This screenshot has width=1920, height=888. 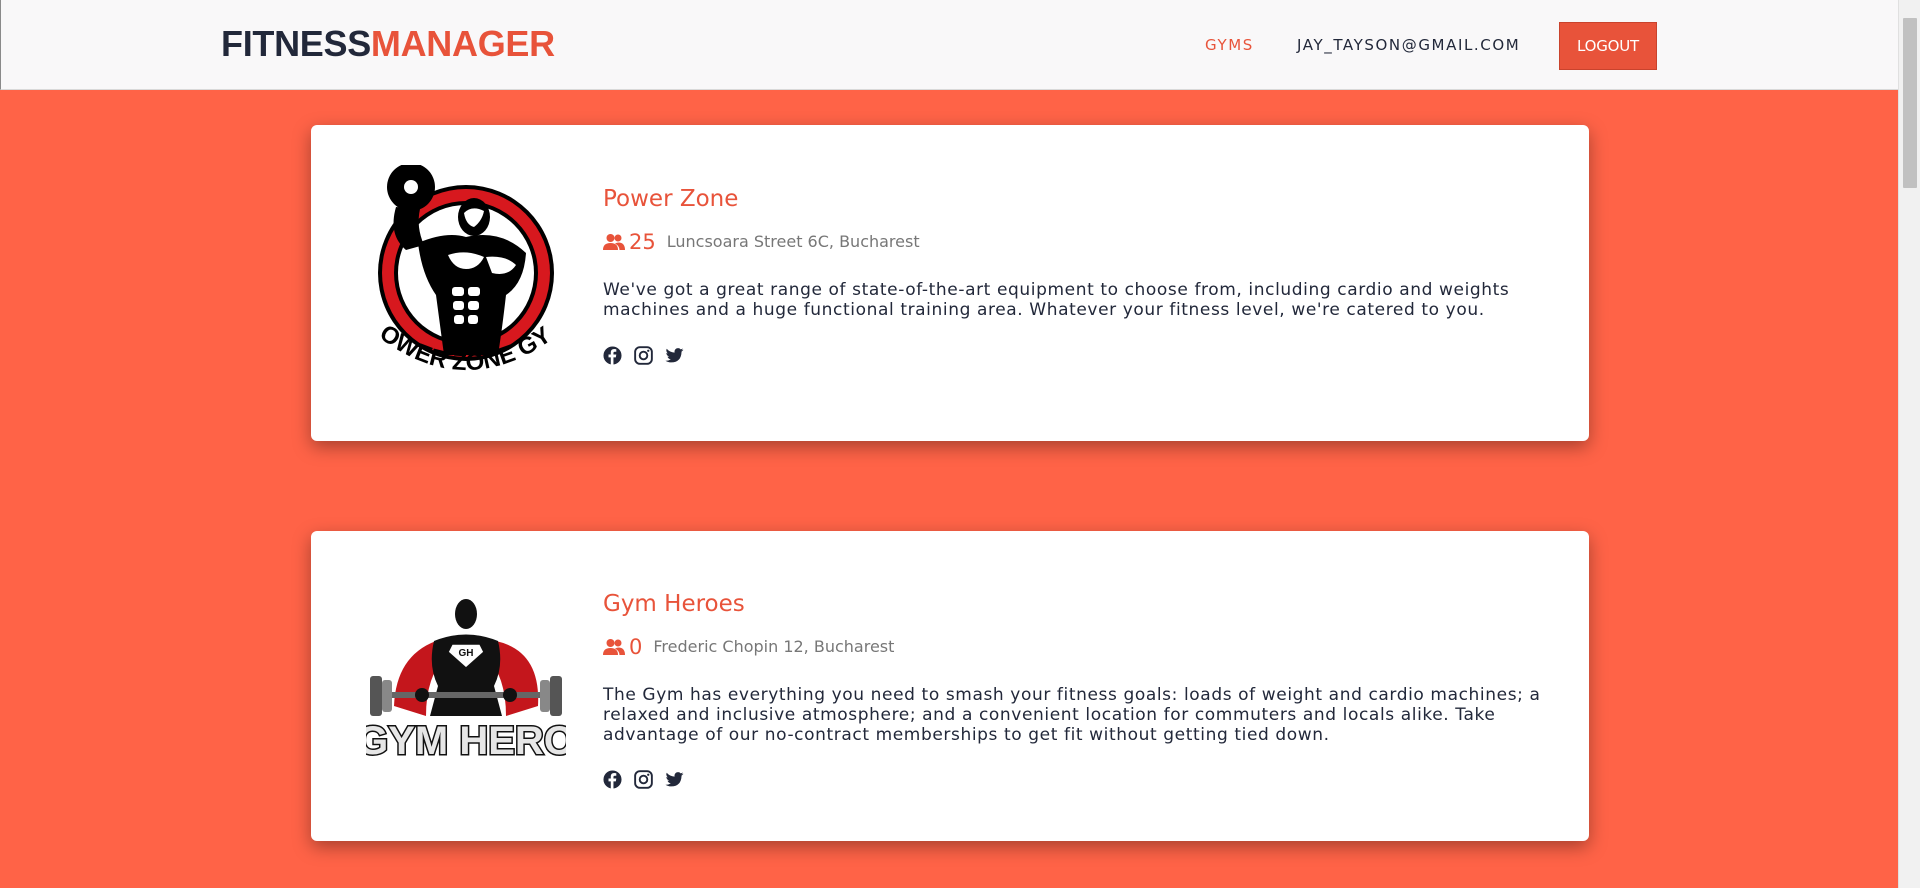 What do you see at coordinates (1408, 45) in the screenshot?
I see `nav-user-email: JAY_TAYSON@GMAIL.COM` at bounding box center [1408, 45].